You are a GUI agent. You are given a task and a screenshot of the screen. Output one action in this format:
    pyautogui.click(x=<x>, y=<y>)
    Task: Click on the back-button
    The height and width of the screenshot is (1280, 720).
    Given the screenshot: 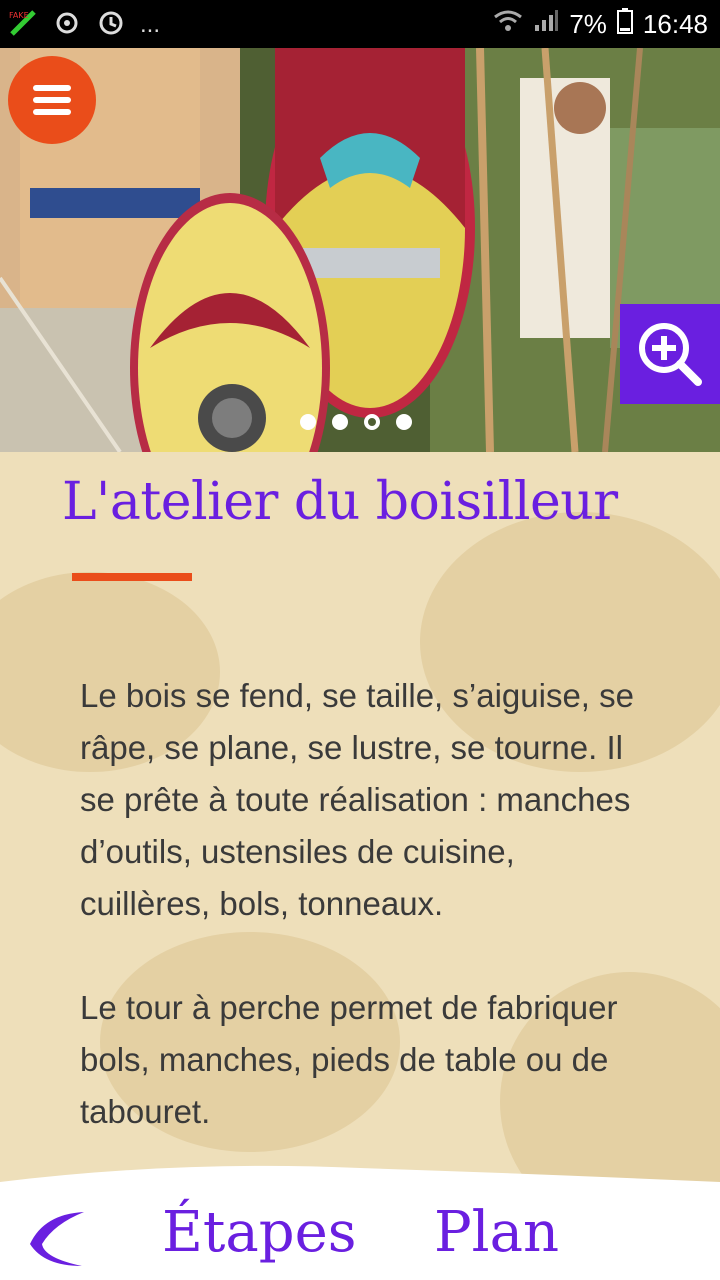 What is the action you would take?
    pyautogui.click(x=59, y=1239)
    